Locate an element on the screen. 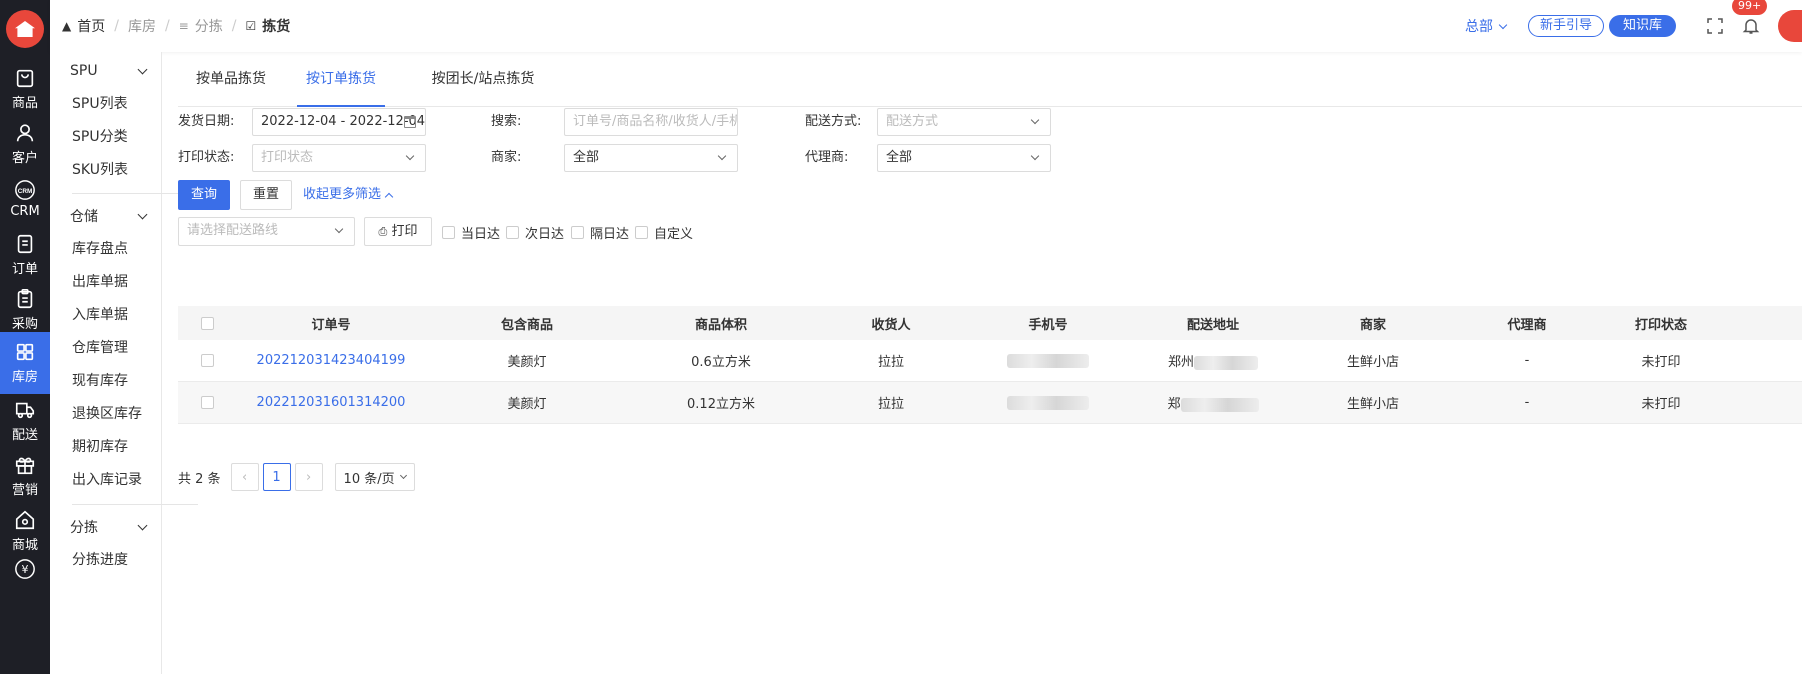 This screenshot has width=1802, height=674. query-button: 查询 is located at coordinates (204, 195).